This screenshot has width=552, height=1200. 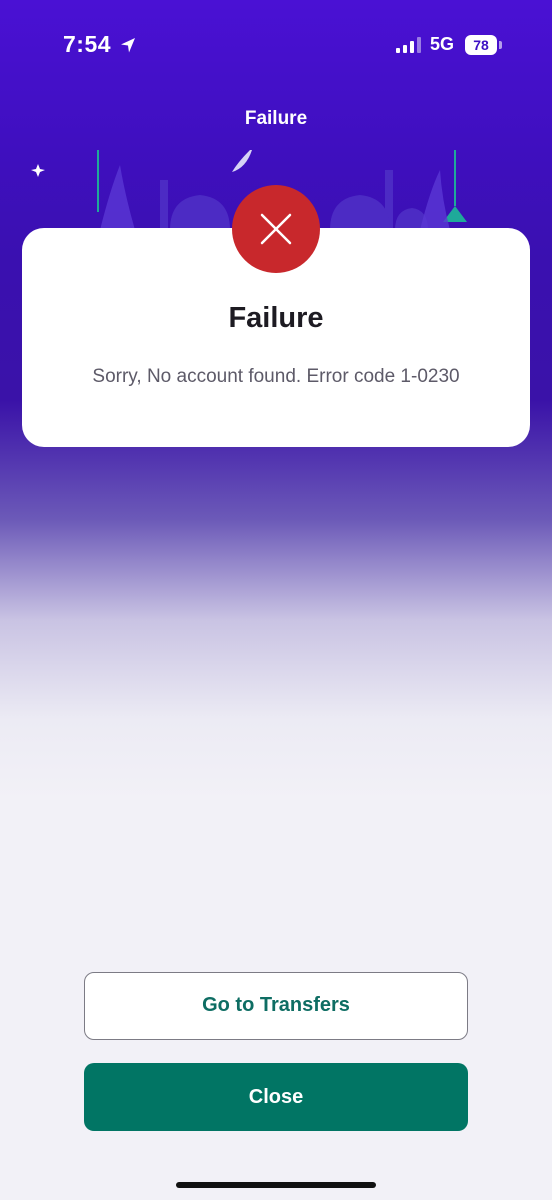 What do you see at coordinates (276, 1185) in the screenshot?
I see `home-indicator` at bounding box center [276, 1185].